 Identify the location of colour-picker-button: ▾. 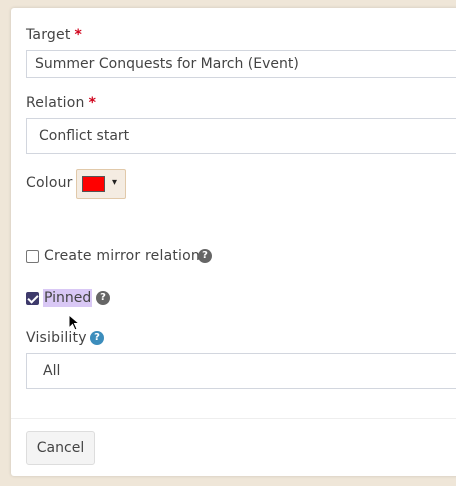
(101, 184).